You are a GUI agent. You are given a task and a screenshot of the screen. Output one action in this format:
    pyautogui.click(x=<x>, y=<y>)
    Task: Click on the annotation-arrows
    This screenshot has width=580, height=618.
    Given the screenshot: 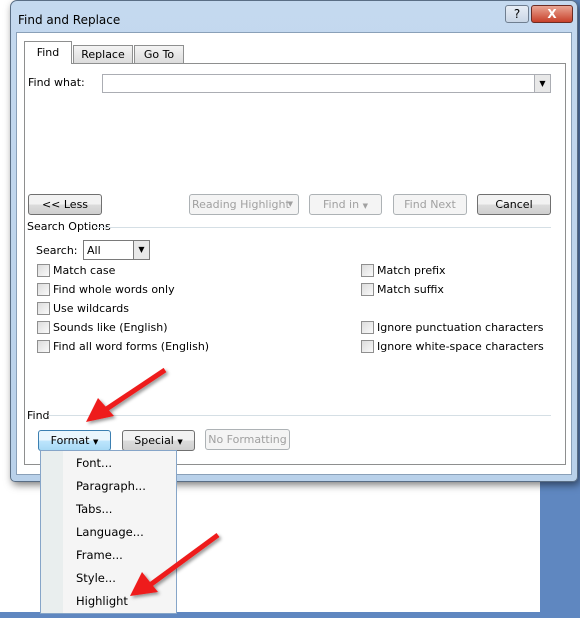 What is the action you would take?
    pyautogui.click(x=153, y=481)
    